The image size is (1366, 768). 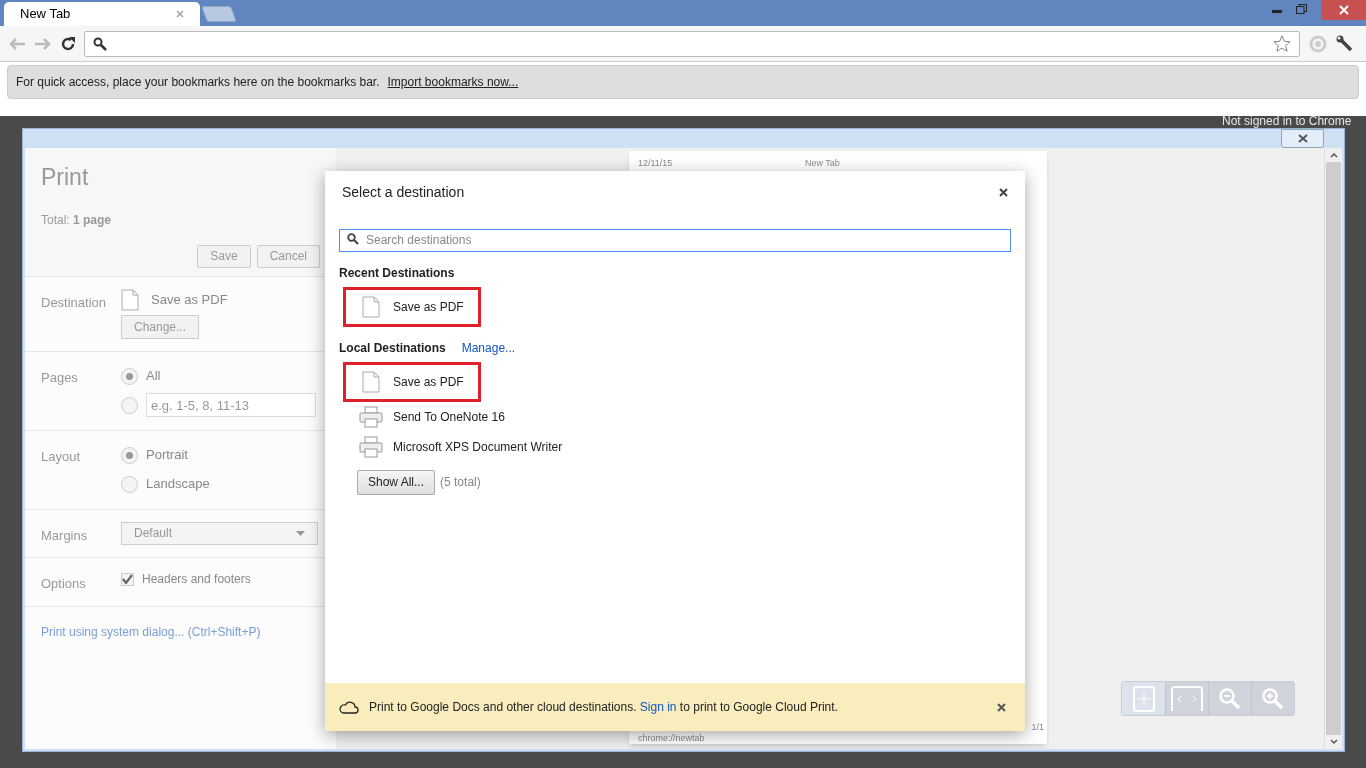 I want to click on circle-icon, so click(x=1318, y=43).